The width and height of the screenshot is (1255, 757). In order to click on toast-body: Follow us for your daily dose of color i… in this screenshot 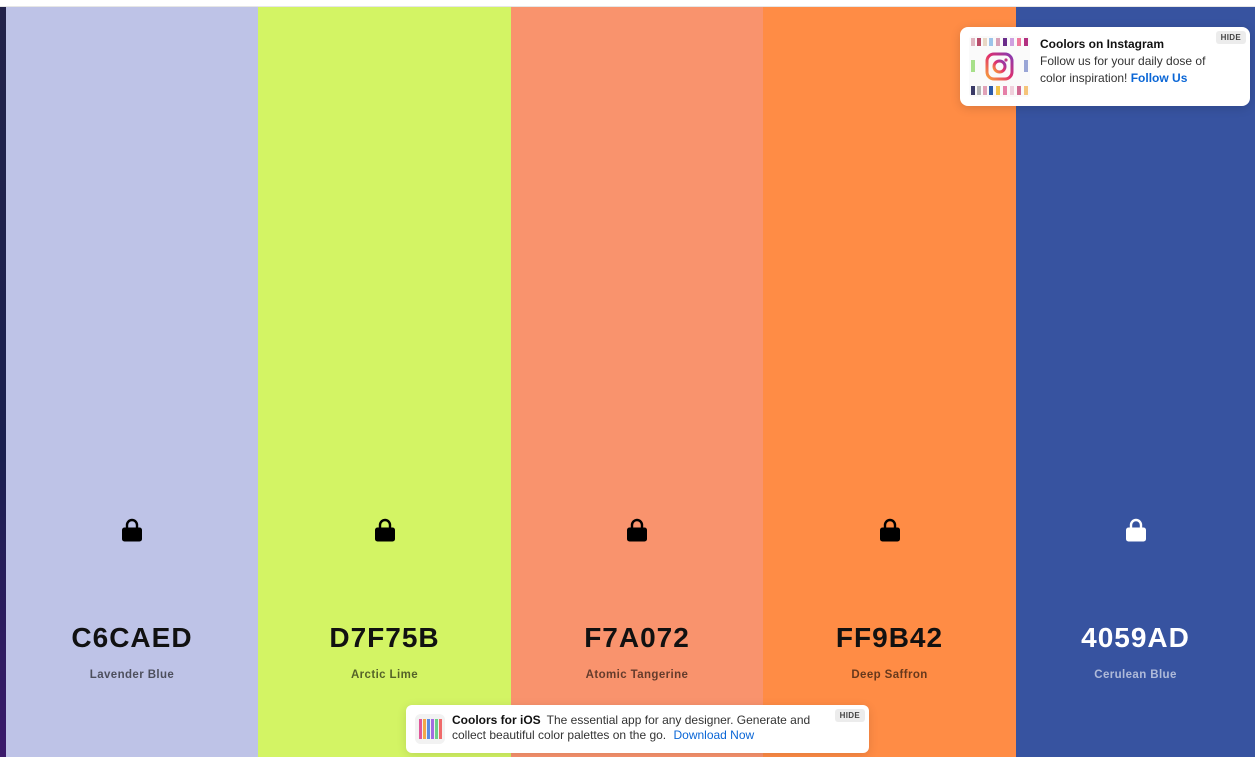, I will do `click(1135, 70)`.